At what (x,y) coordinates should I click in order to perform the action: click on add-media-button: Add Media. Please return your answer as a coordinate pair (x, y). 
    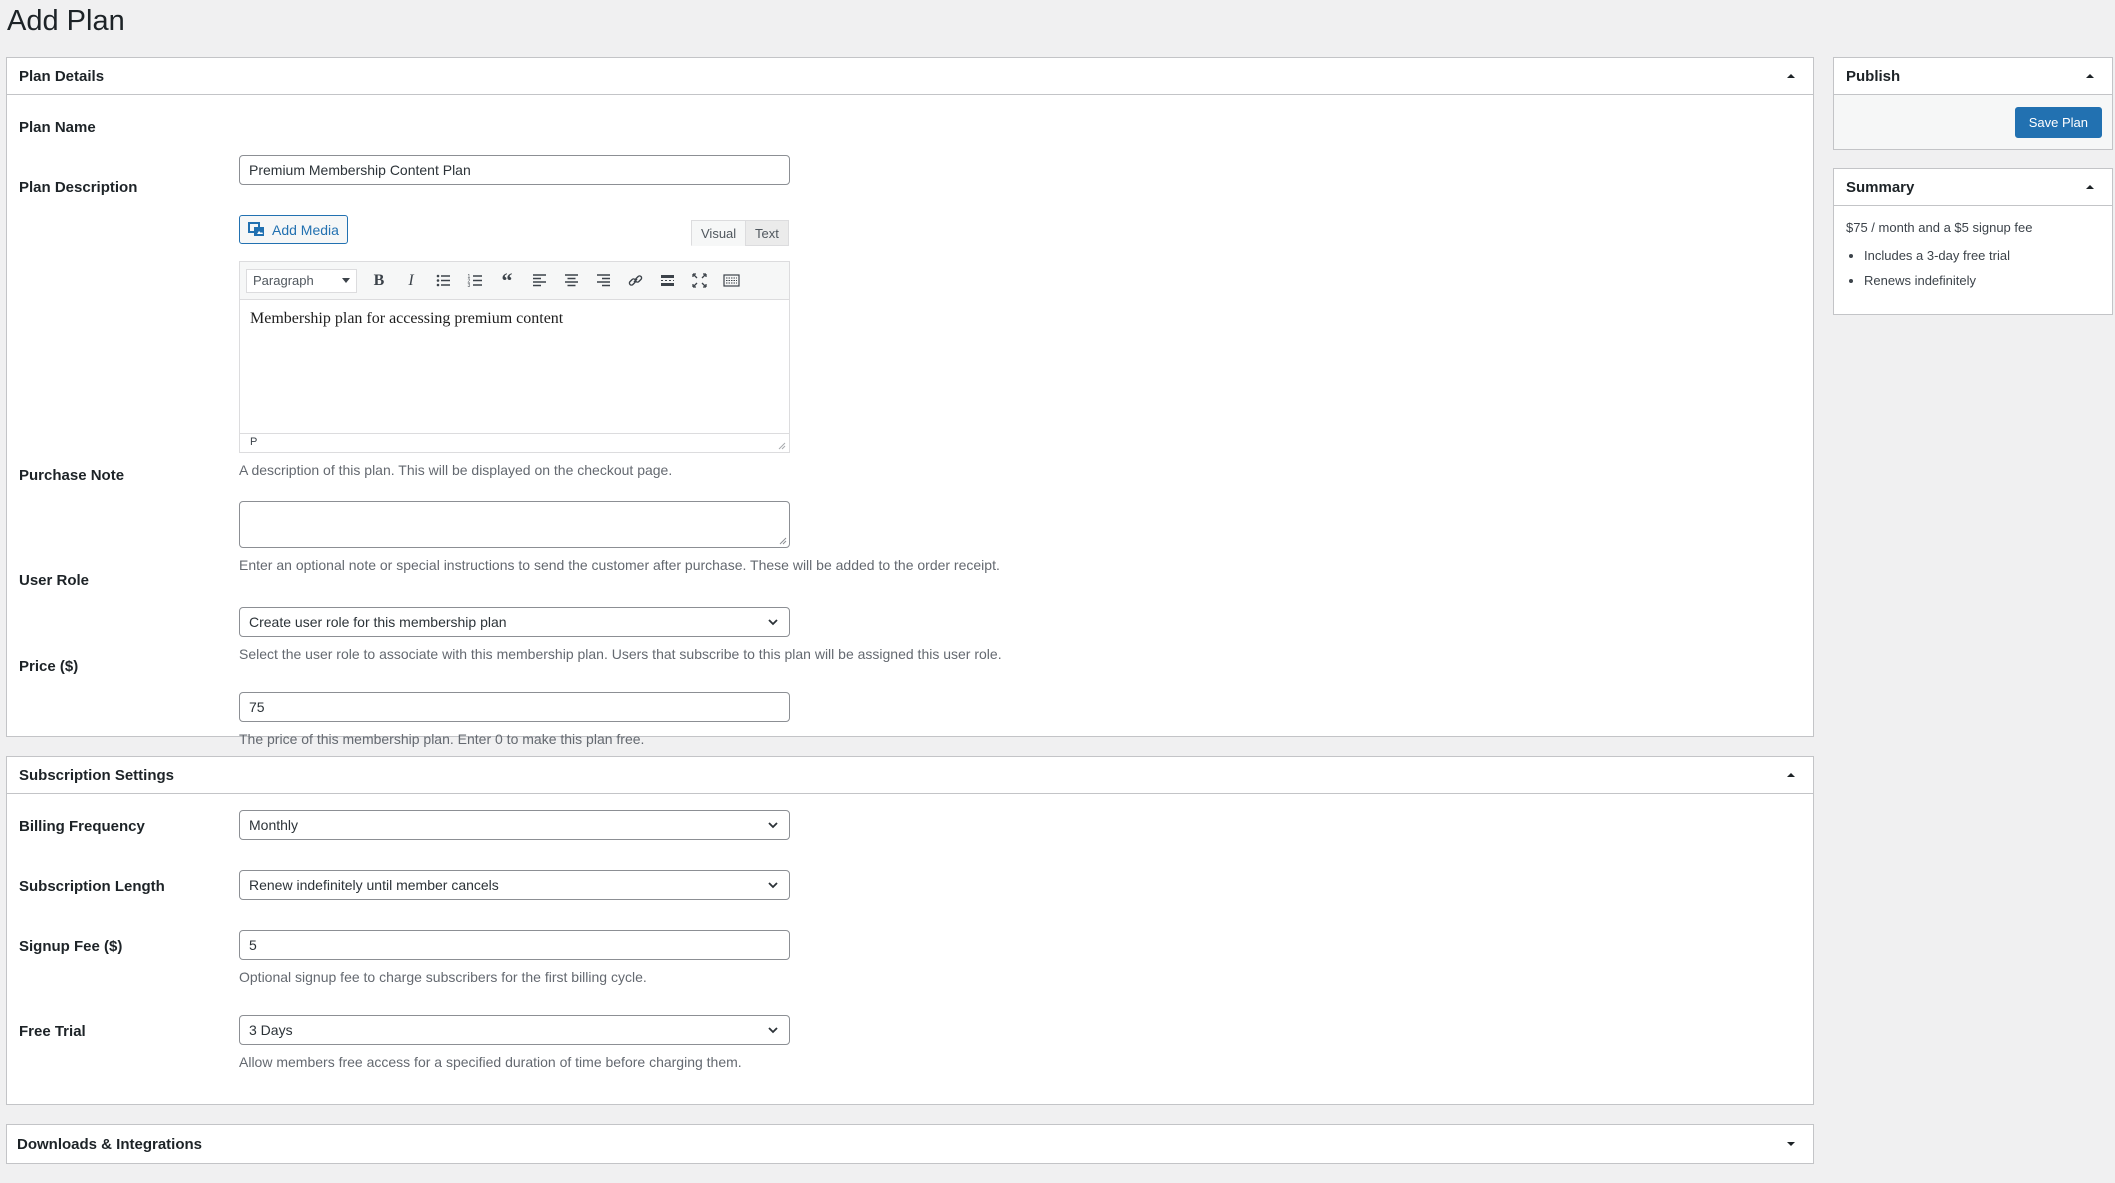
    Looking at the image, I should click on (293, 229).